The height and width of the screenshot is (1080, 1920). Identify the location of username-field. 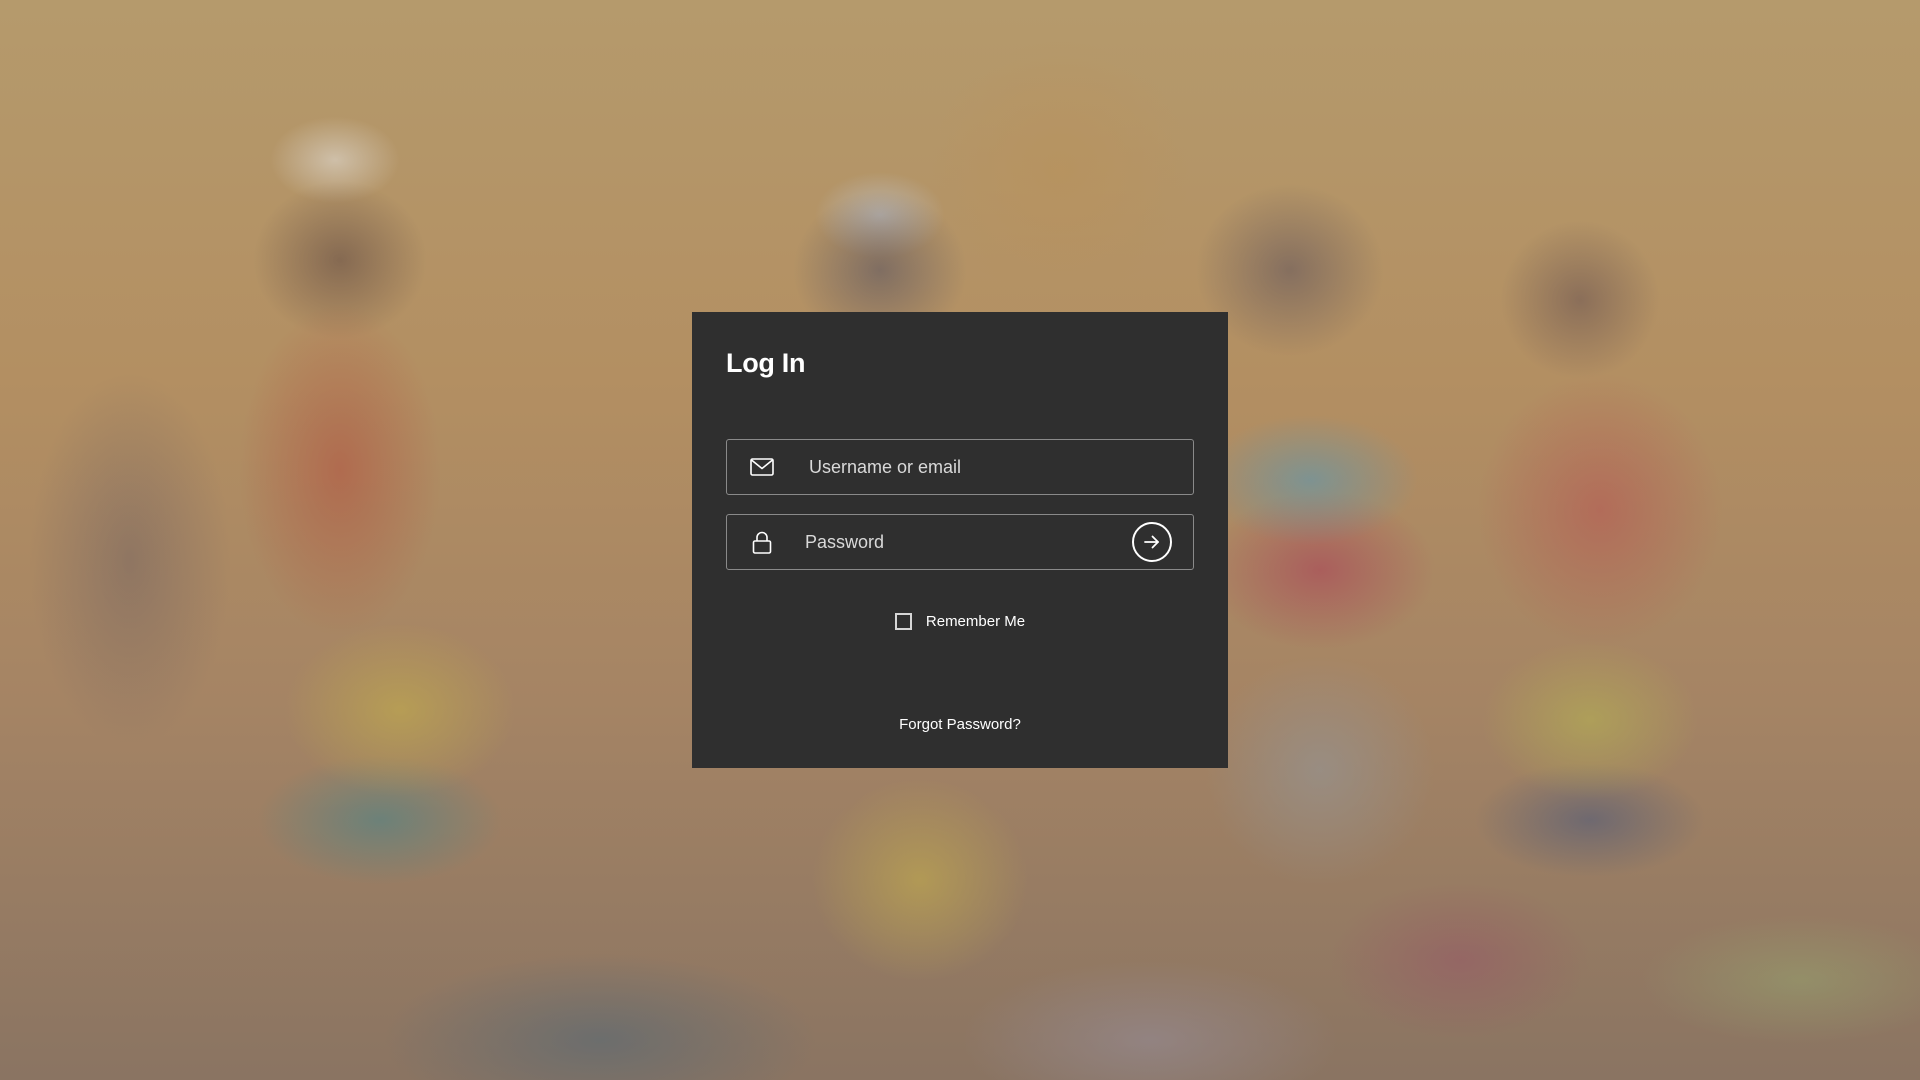
(960, 467).